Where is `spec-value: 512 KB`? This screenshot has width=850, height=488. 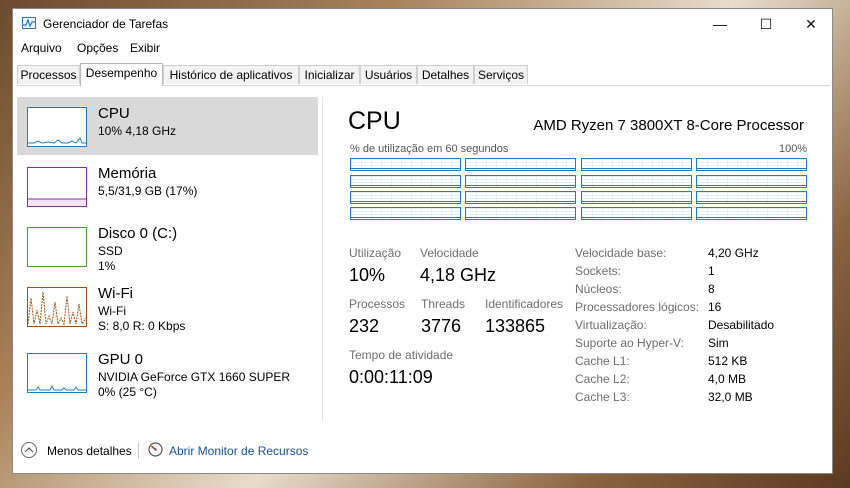
spec-value: 512 KB is located at coordinates (728, 361).